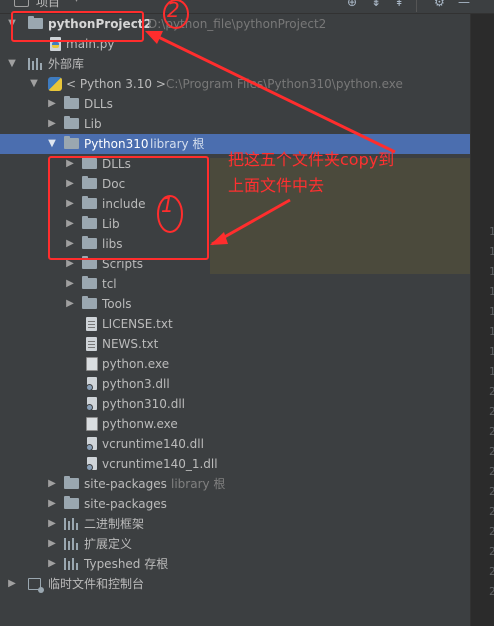 This screenshot has height=626, width=494. Describe the element at coordinates (160, 464) in the screenshot. I see `file-label: vcruntime140_1.dll` at that location.